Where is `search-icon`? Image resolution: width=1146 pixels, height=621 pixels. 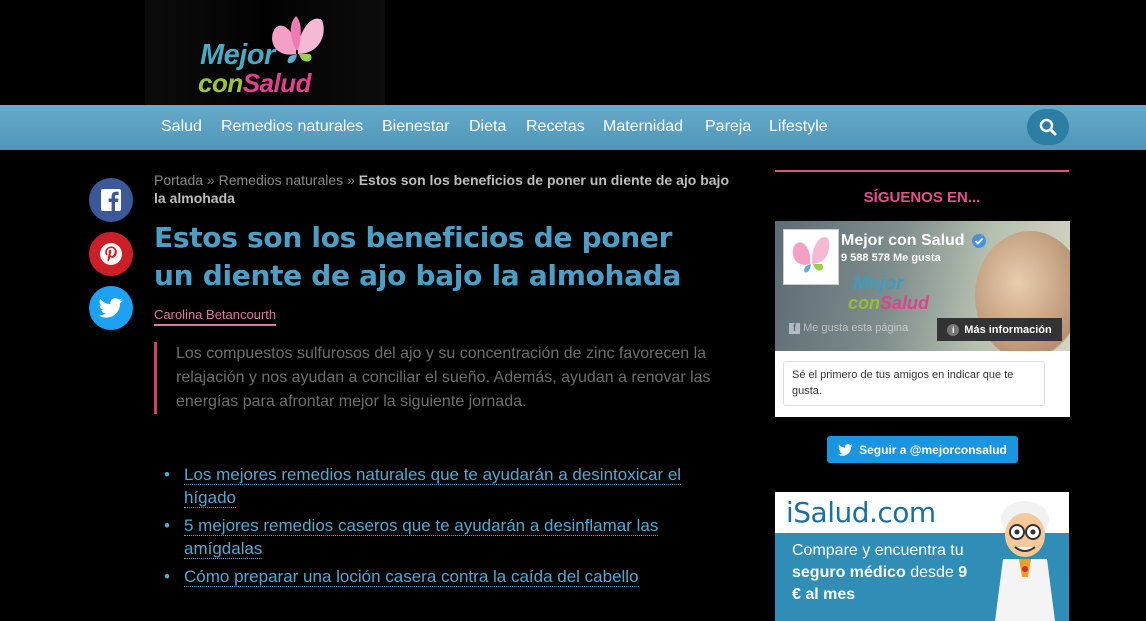 search-icon is located at coordinates (1048, 127).